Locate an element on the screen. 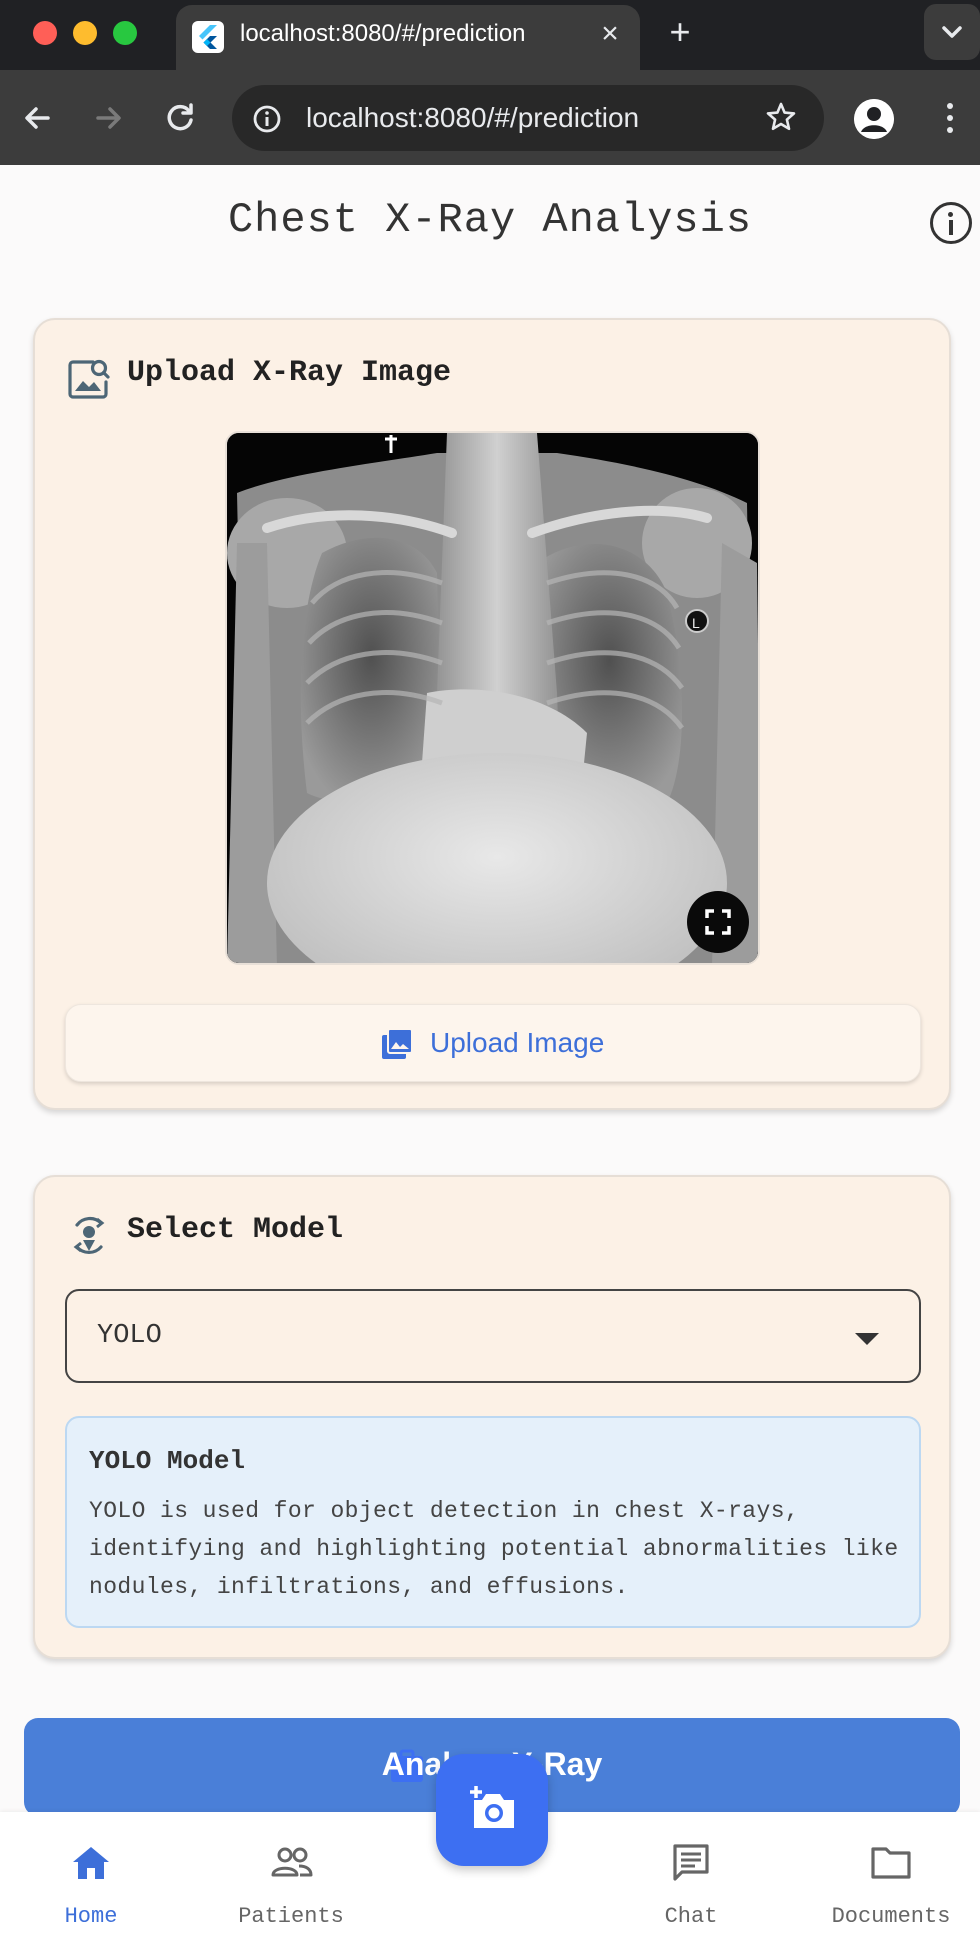  new-tab-icon: + is located at coordinates (680, 32).